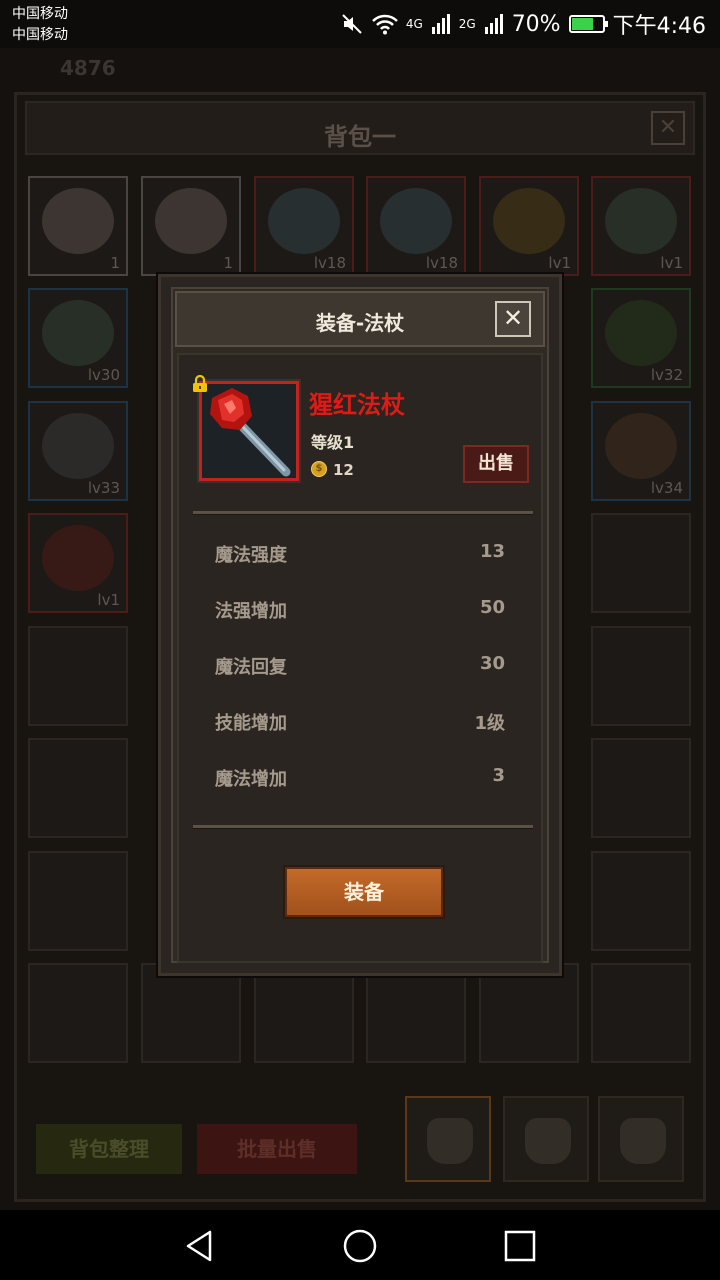 The width and height of the screenshot is (720, 1280). I want to click on wifi-icon, so click(384, 24).